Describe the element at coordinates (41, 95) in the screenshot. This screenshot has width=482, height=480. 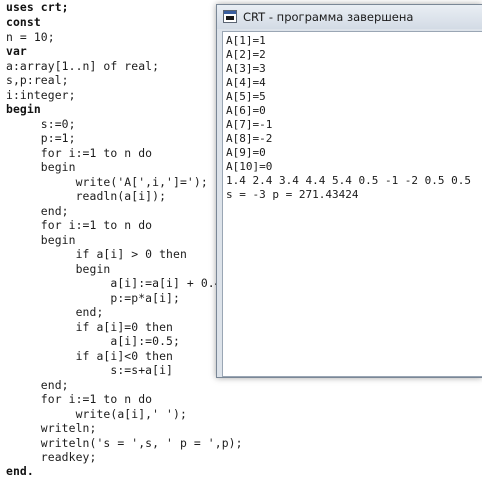
I see `code-line: i:integer;` at that location.